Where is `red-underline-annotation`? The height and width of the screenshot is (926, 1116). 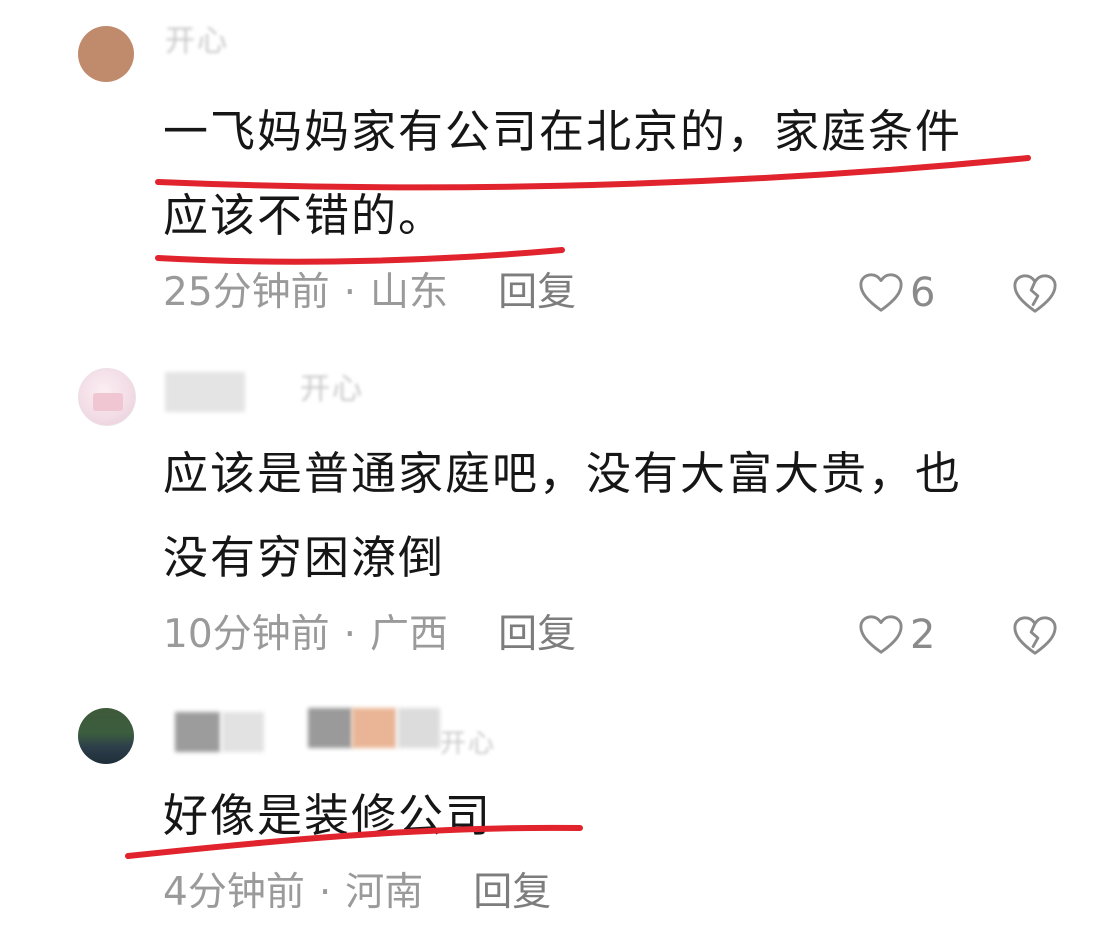
red-underline-annotation is located at coordinates (354, 841).